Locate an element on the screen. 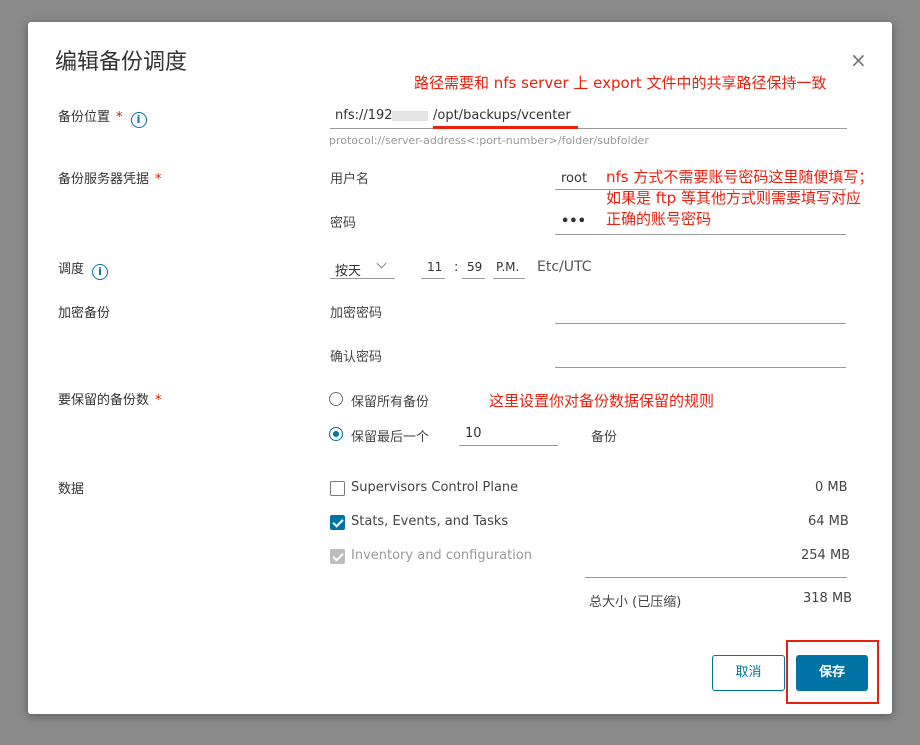 The image size is (920, 745). data-item-label: Stats, Events, and Tasks is located at coordinates (430, 521).